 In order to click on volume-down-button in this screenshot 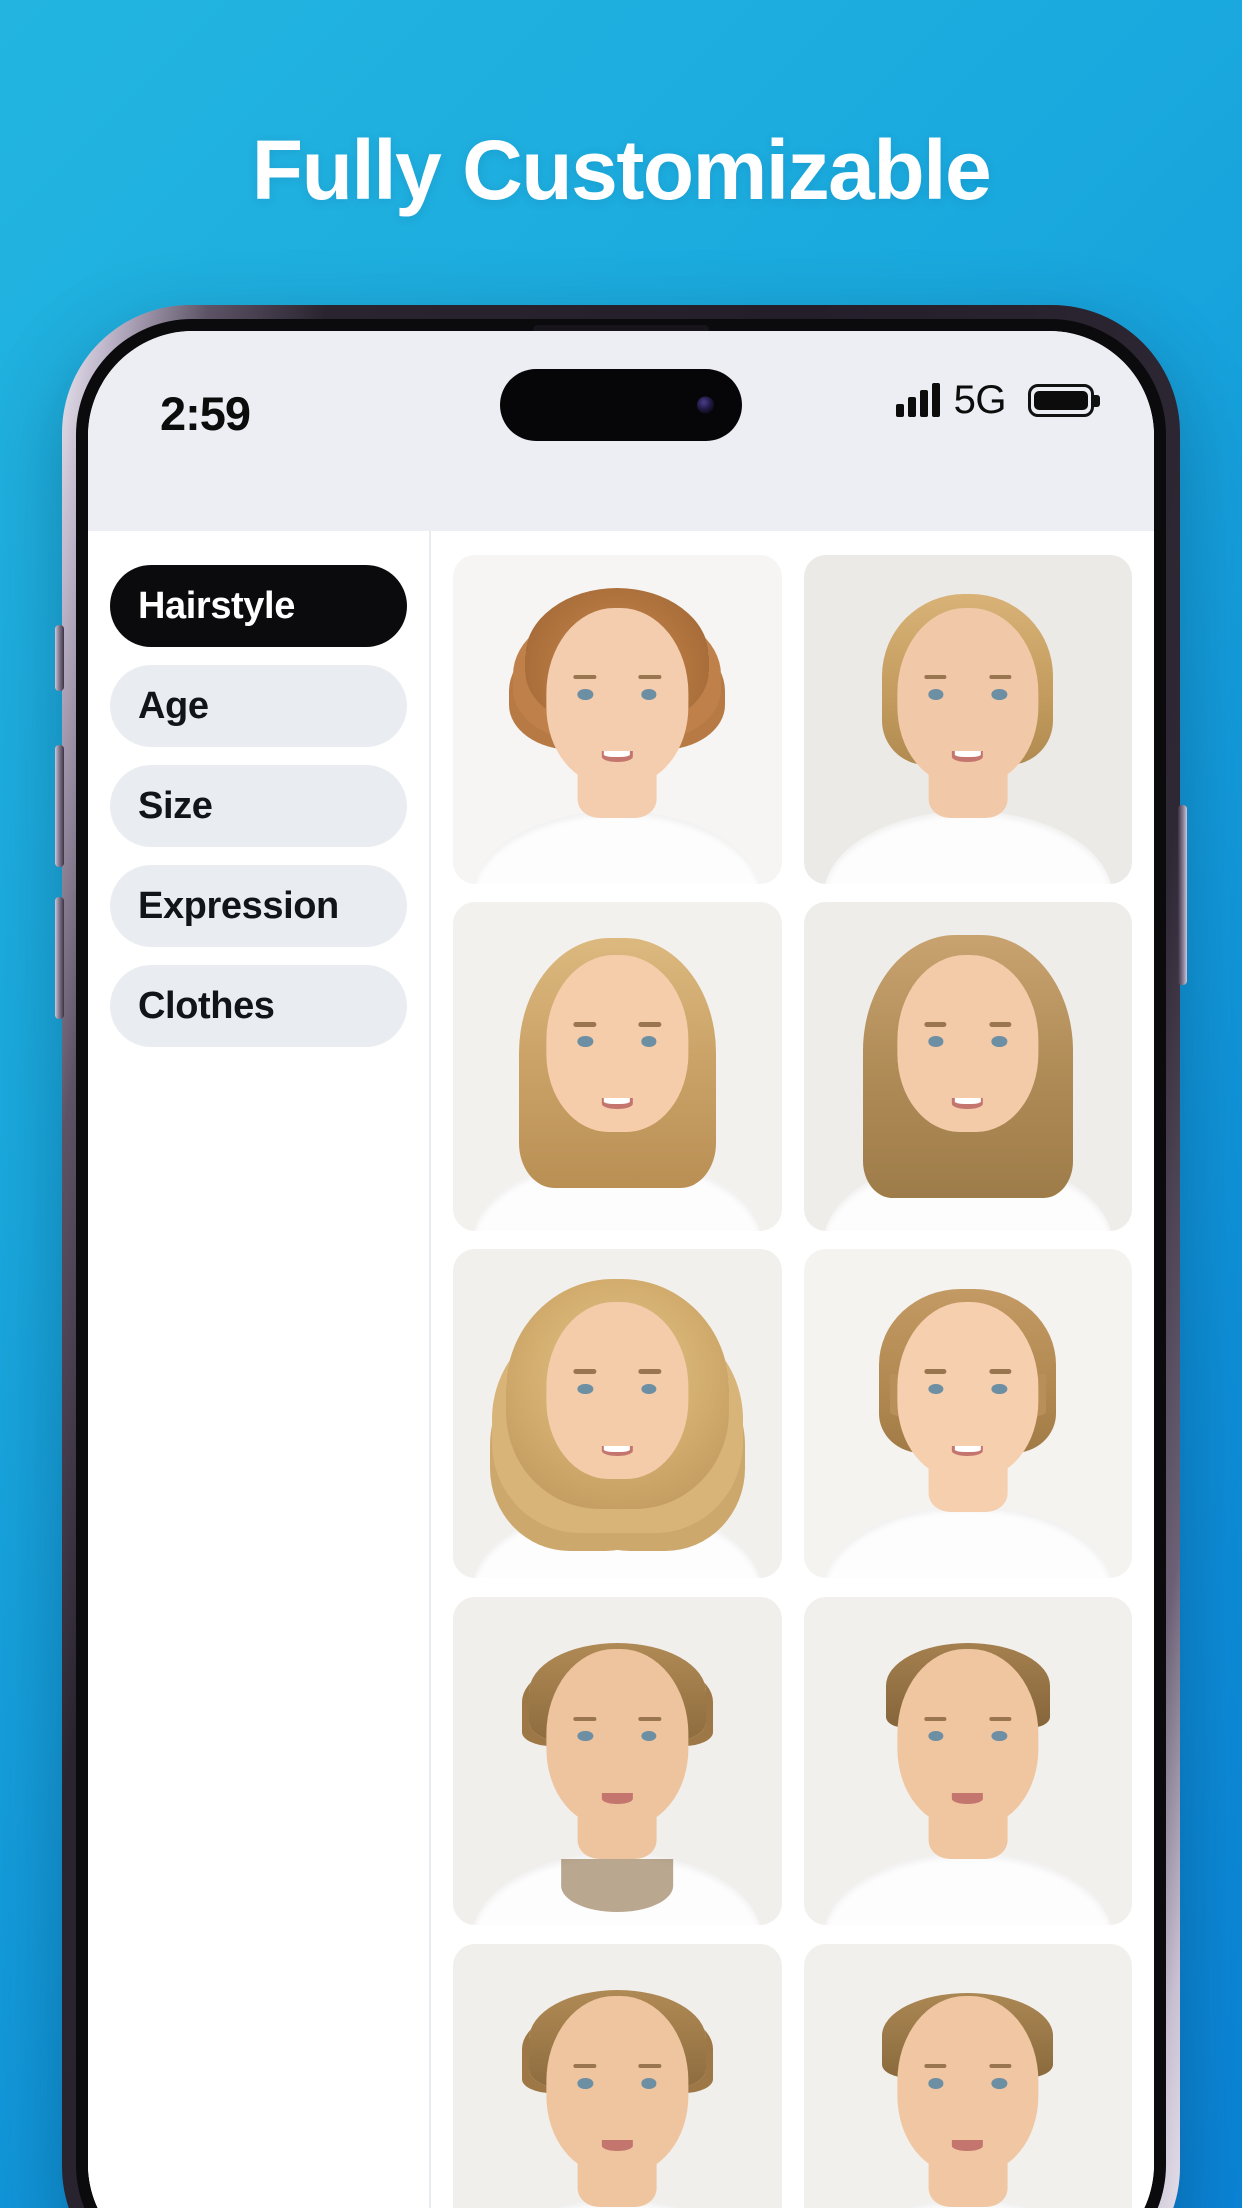, I will do `click(59, 958)`.